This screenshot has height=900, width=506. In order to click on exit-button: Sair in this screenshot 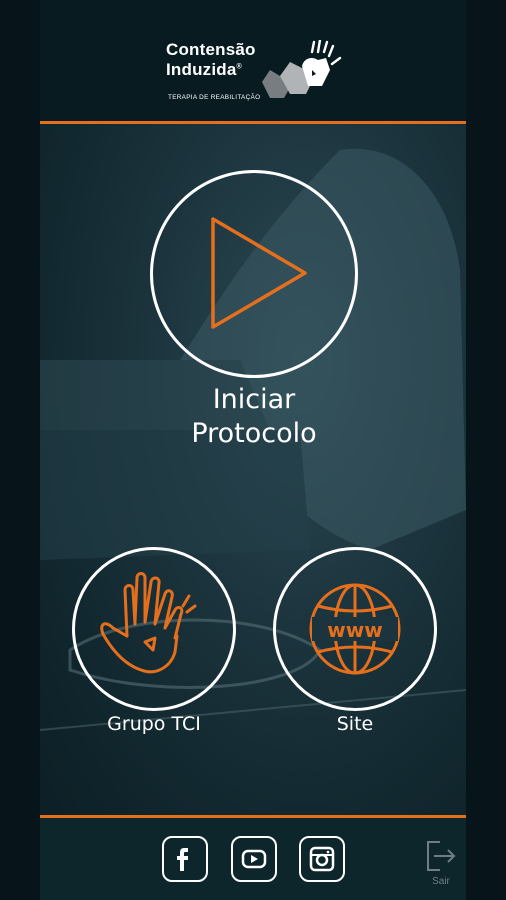, I will do `click(441, 863)`.